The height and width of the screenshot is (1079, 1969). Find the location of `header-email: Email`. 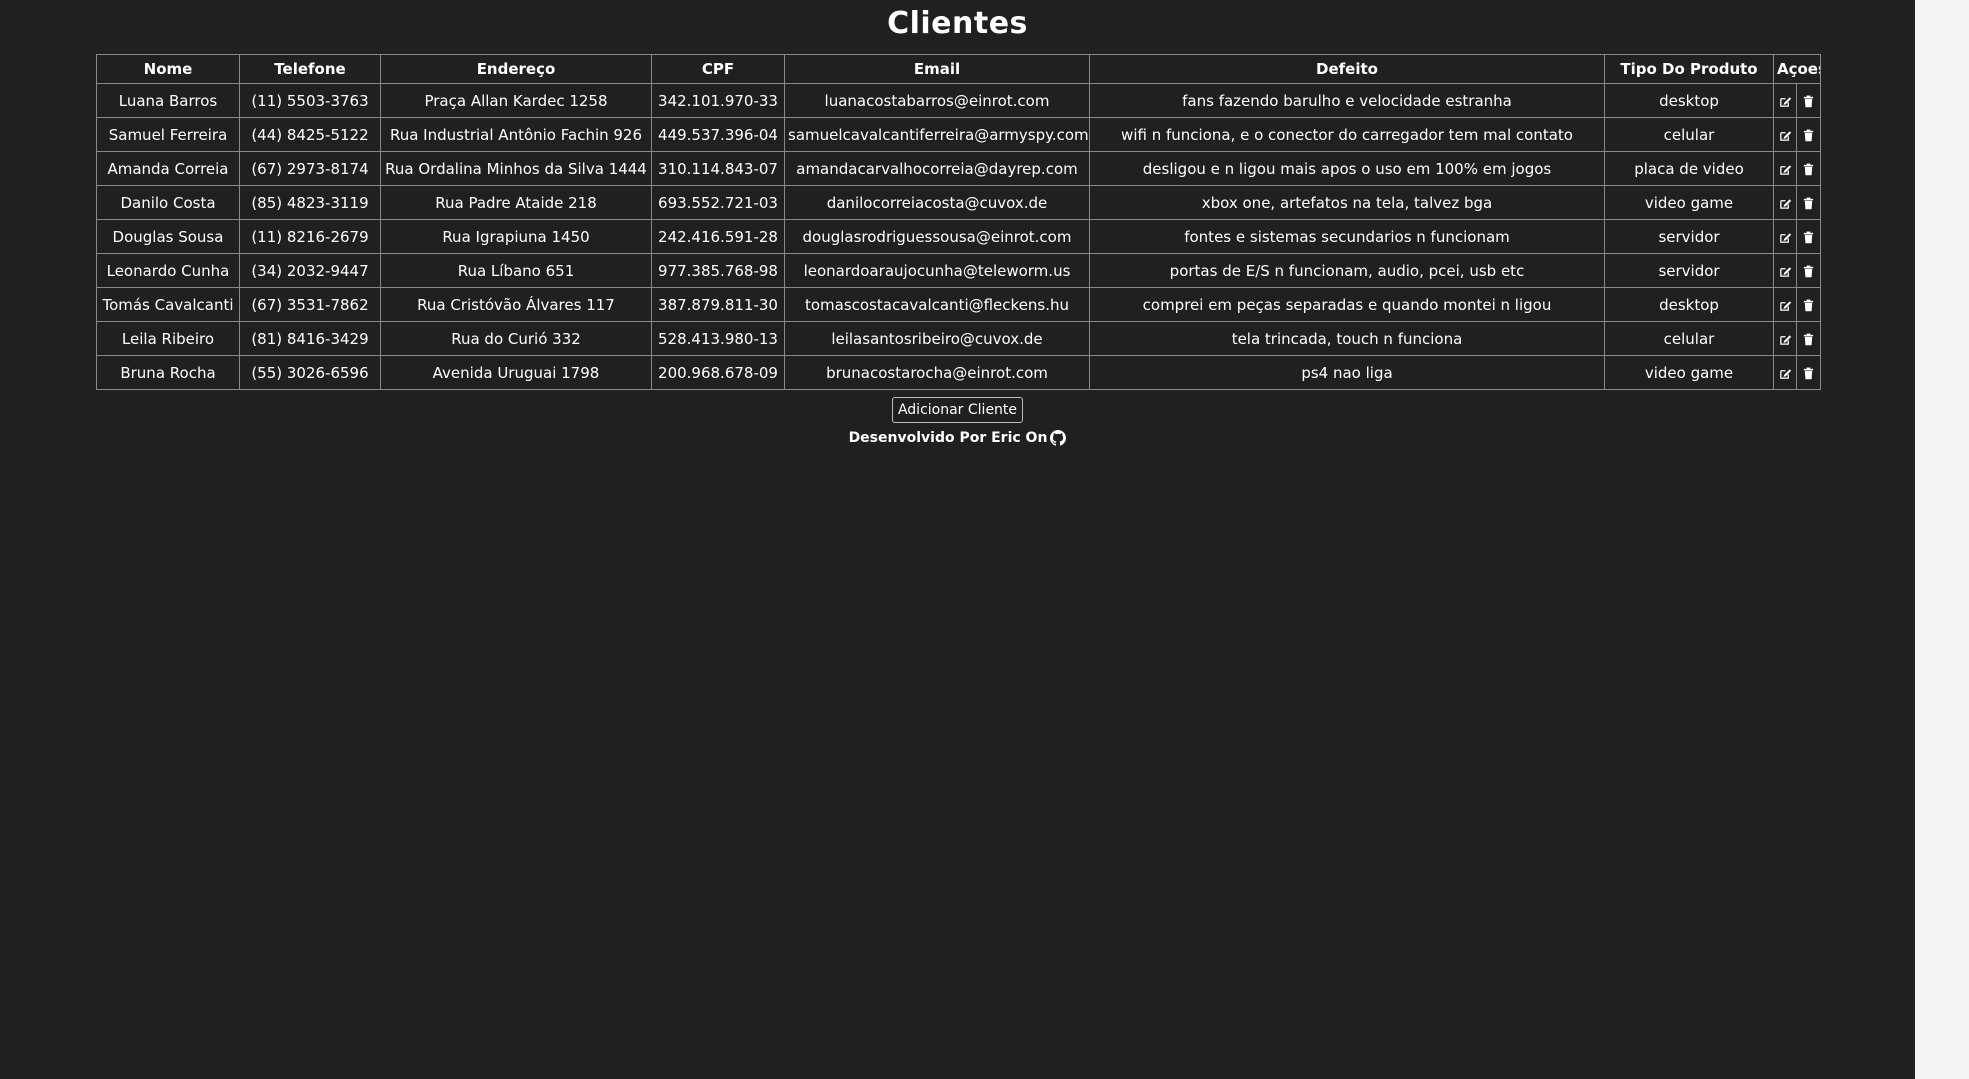

header-email: Email is located at coordinates (937, 69).